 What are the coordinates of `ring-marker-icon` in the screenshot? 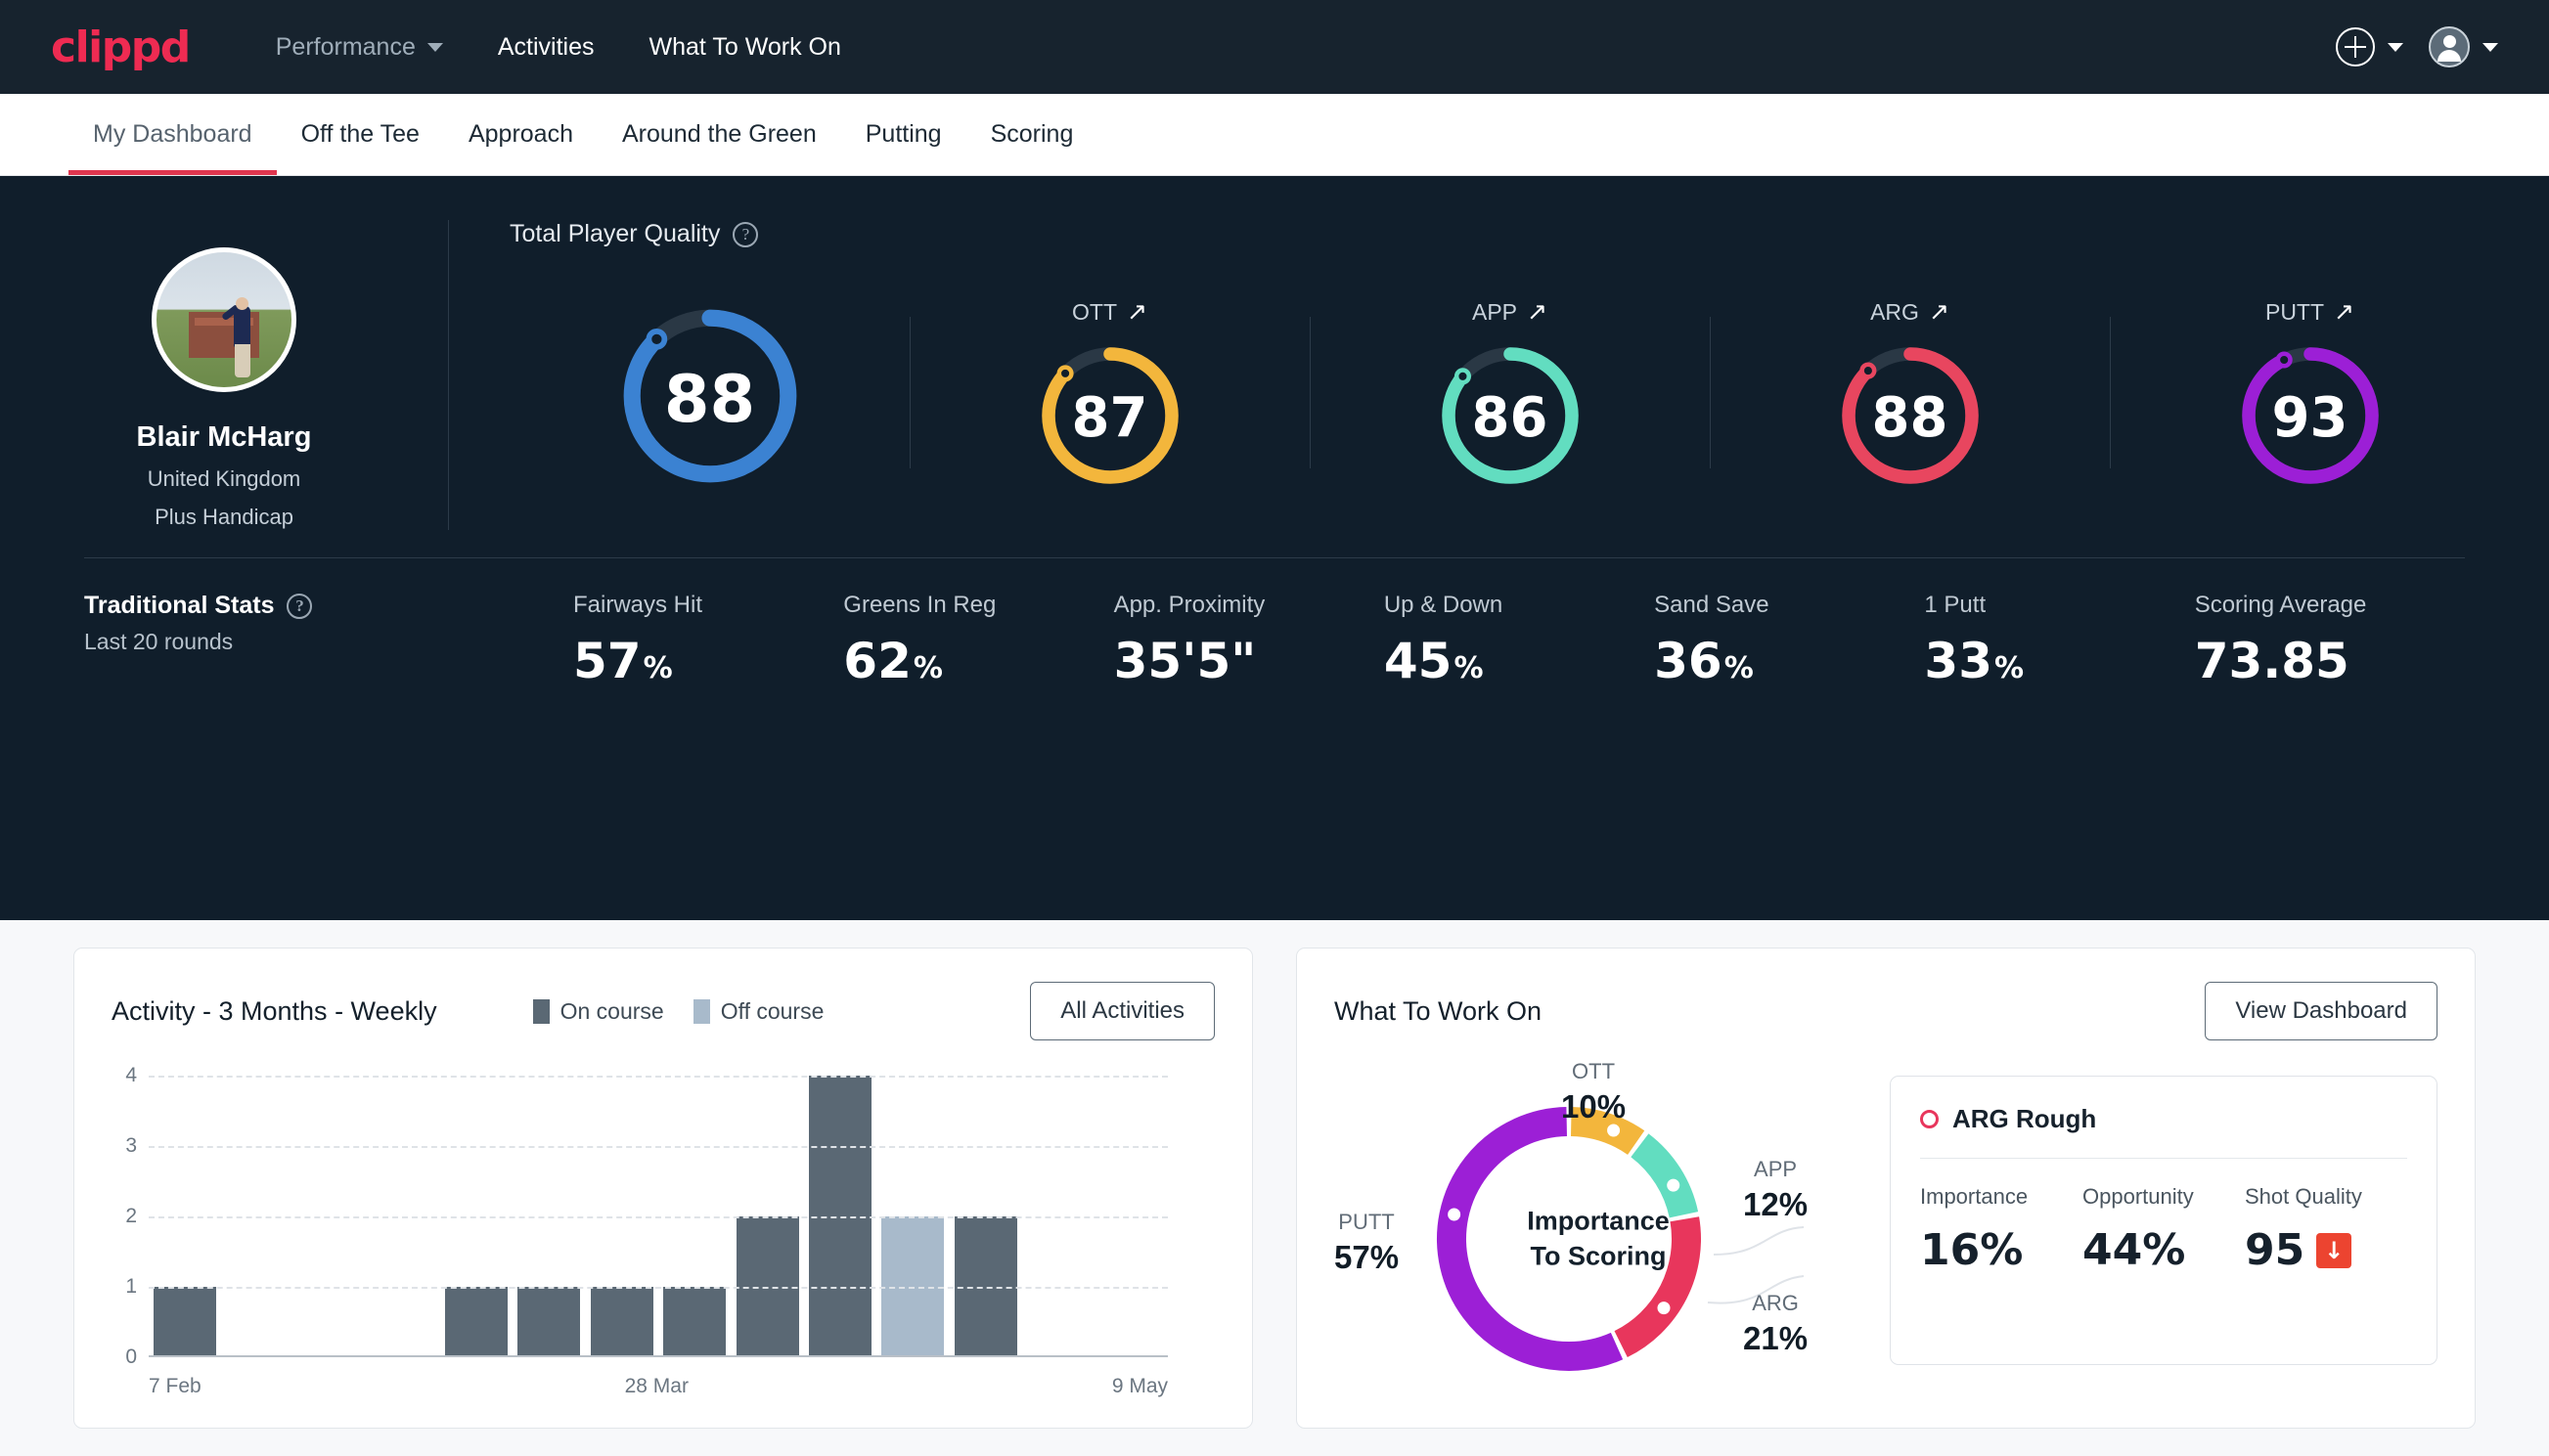 It's located at (1930, 1119).